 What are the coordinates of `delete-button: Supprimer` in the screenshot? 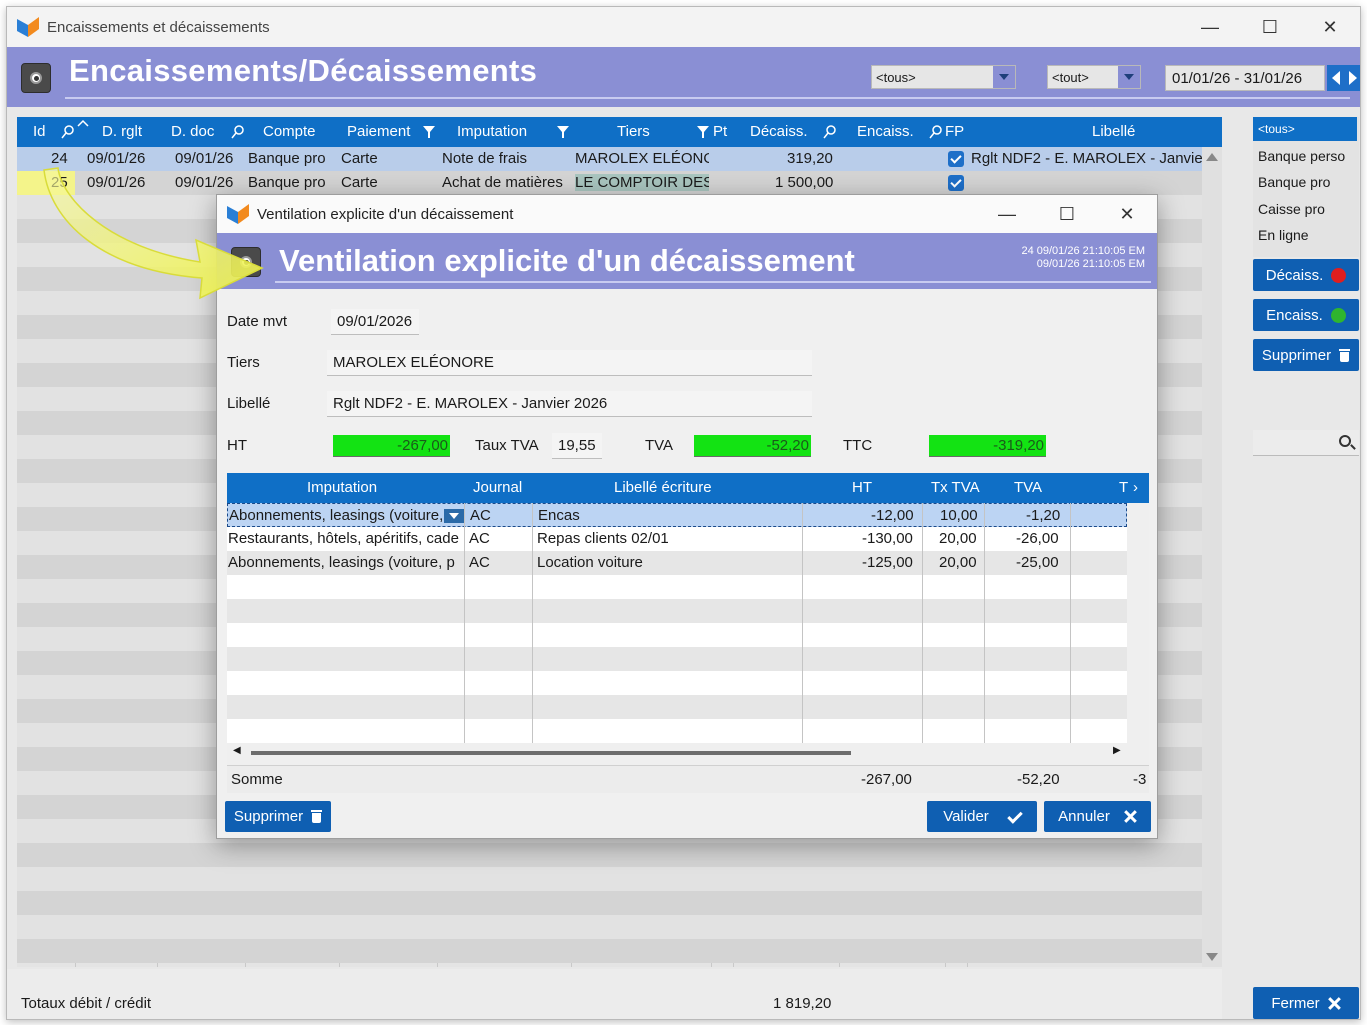 It's located at (1306, 355).